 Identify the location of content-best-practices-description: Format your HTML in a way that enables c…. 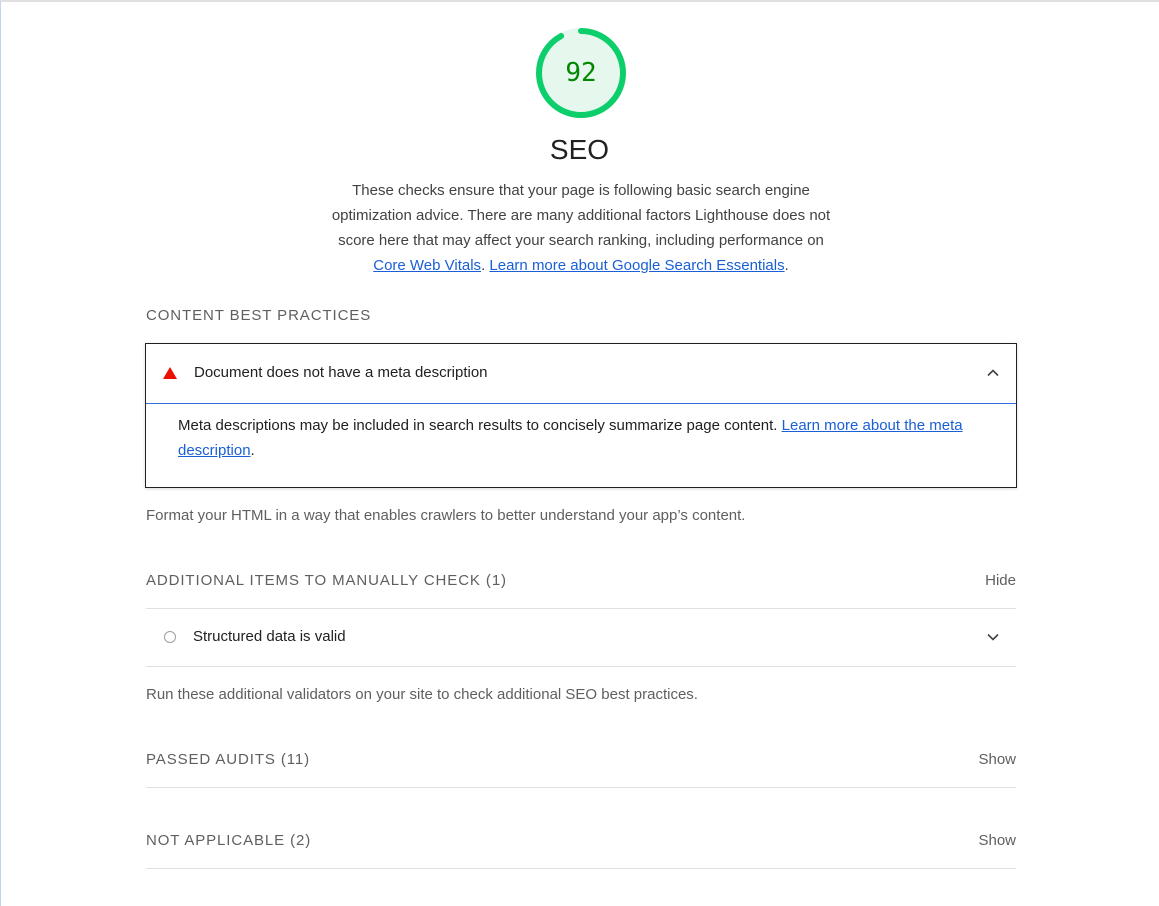
(446, 515).